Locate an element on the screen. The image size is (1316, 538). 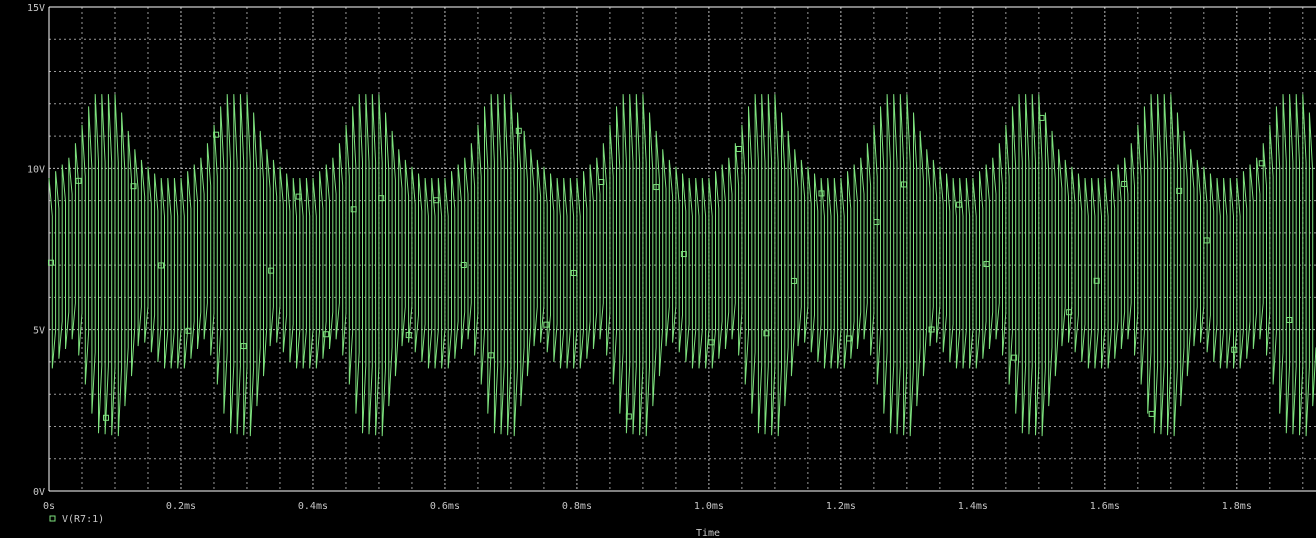
legend-series-label: V(R7:1) is located at coordinates (83, 519).